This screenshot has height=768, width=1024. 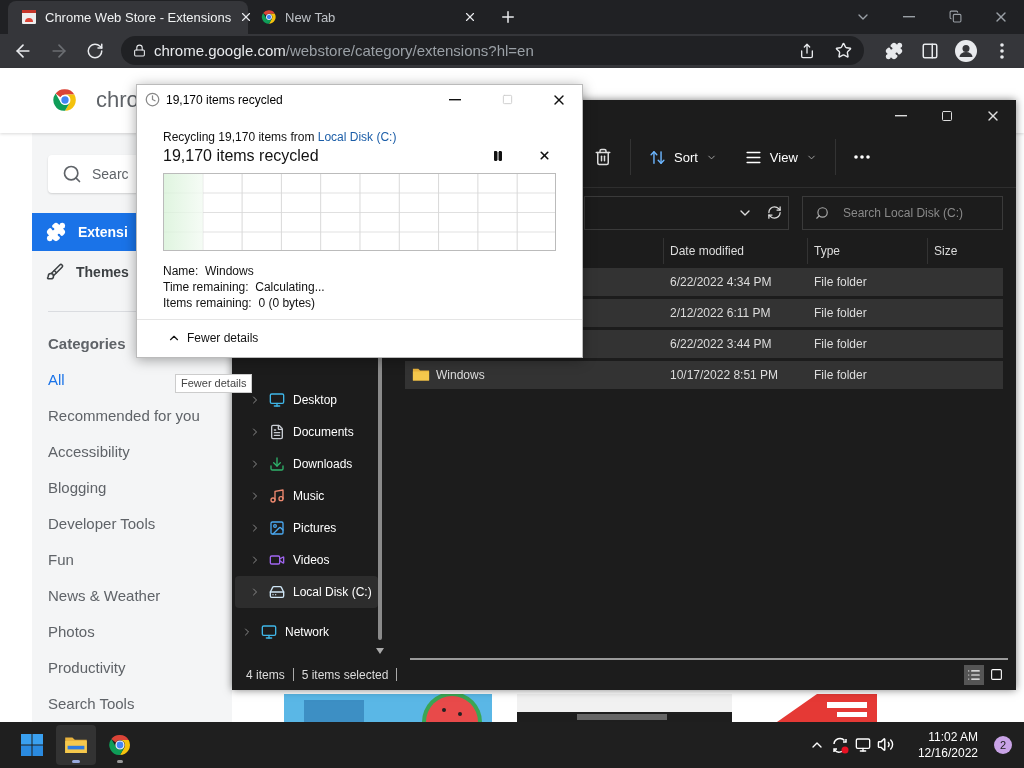 What do you see at coordinates (720, 312) in the screenshot?
I see `date-cell: 2/12/2022 6:11 PM` at bounding box center [720, 312].